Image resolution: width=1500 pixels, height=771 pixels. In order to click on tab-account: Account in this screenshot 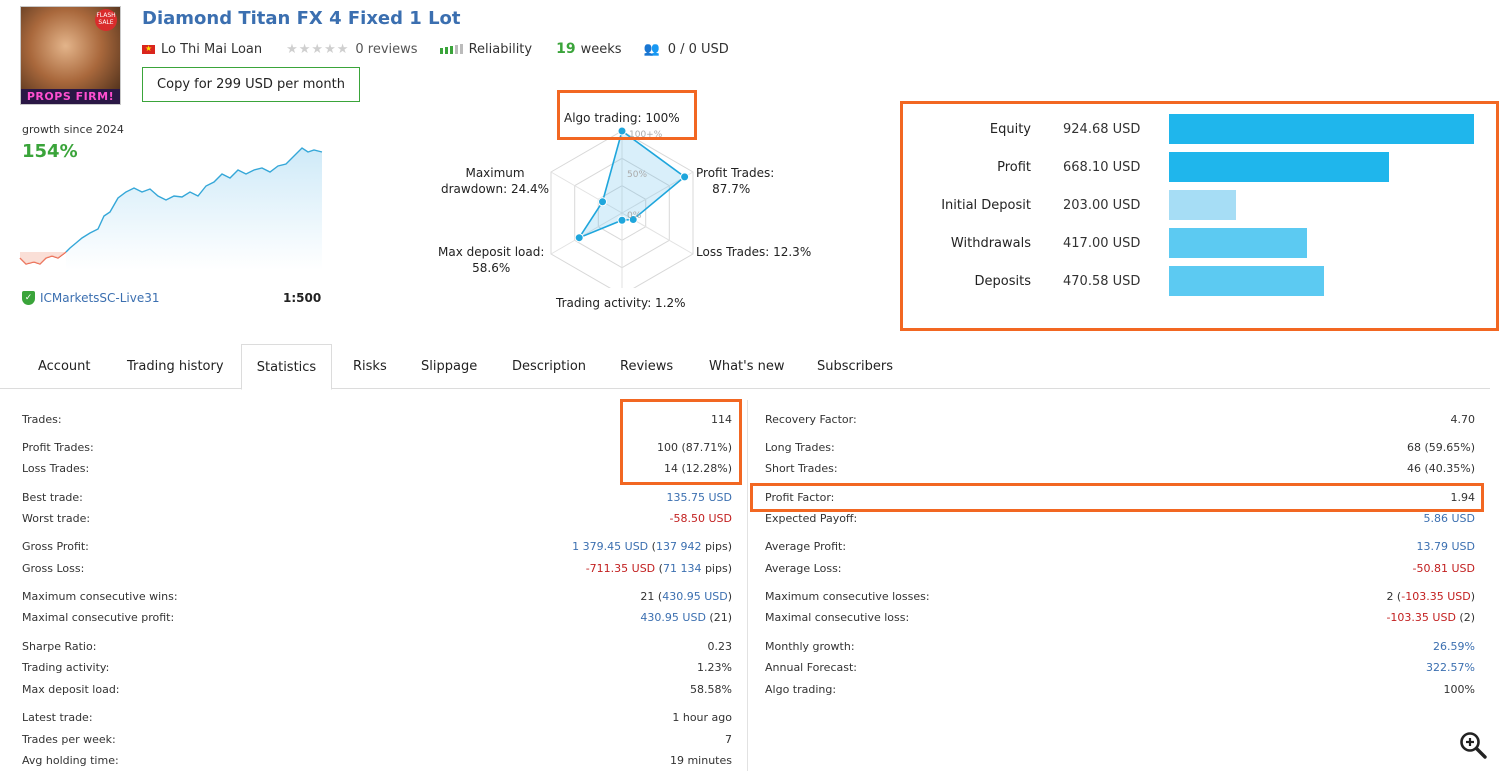, I will do `click(64, 367)`.